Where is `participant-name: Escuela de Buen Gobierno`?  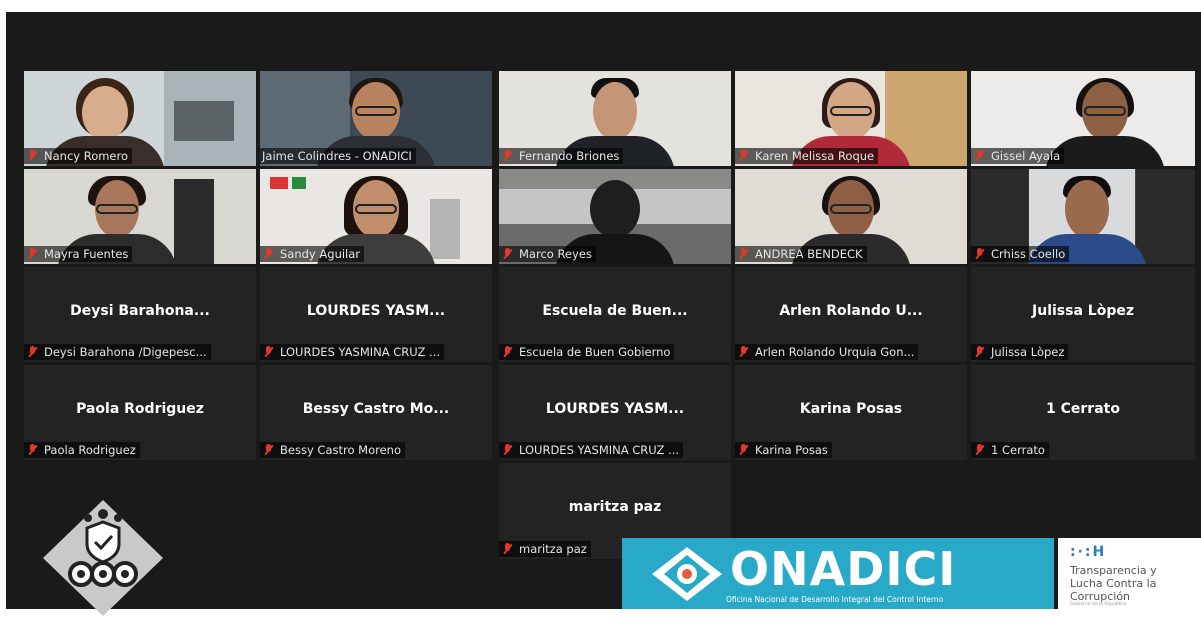
participant-name: Escuela de Buen Gobierno is located at coordinates (595, 352).